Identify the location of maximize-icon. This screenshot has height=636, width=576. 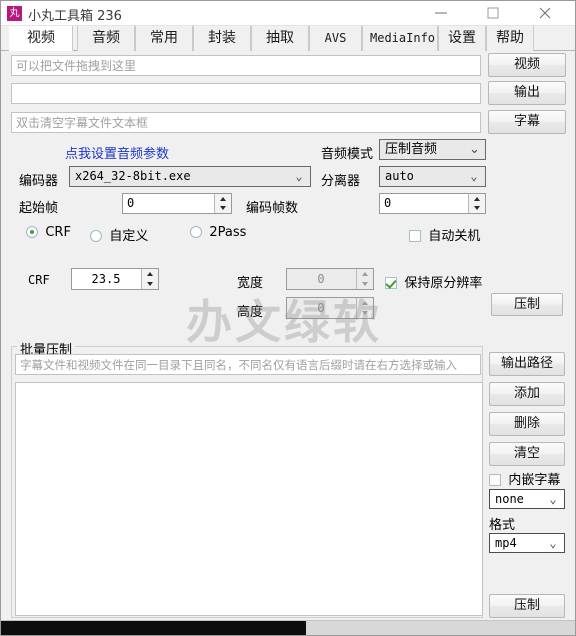
(492, 13).